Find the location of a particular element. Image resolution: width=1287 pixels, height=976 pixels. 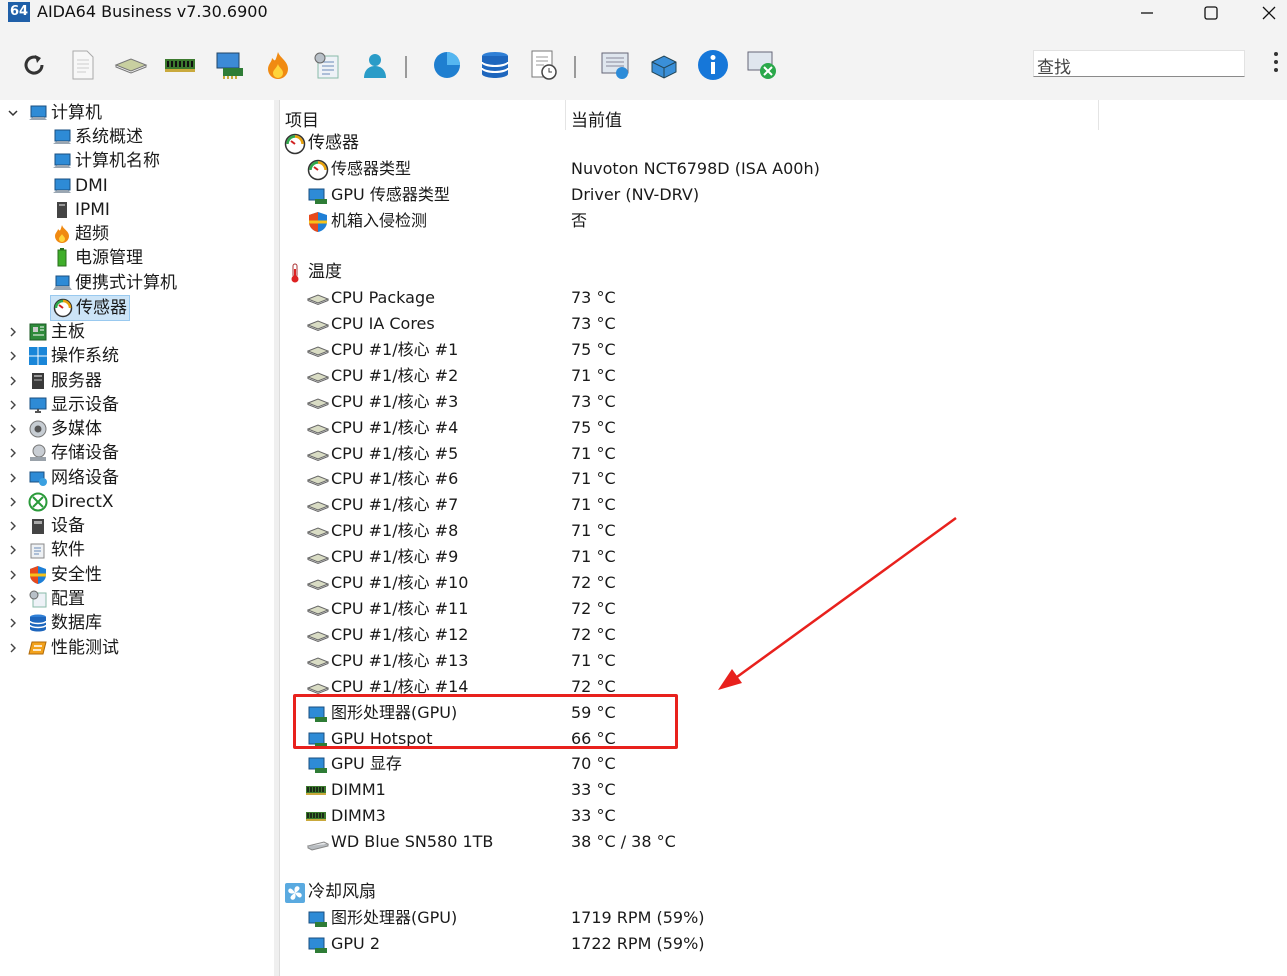

table-row: CPU #1/核心 #13 71 °C is located at coordinates (780, 661).